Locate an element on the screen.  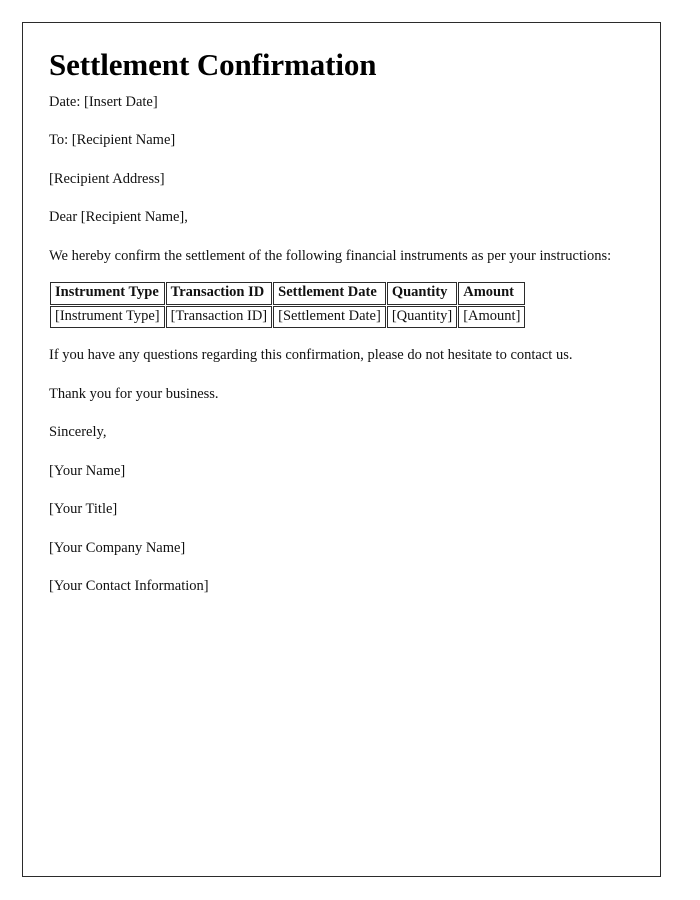
column-header-amount: Amount is located at coordinates (492, 293).